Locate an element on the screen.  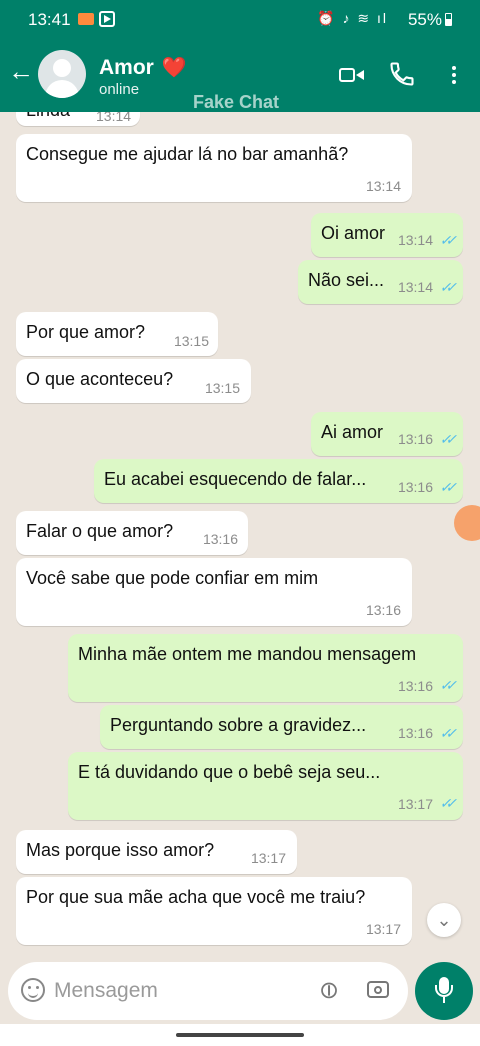
attach-icon: ⊘ is located at coordinates (329, 990).